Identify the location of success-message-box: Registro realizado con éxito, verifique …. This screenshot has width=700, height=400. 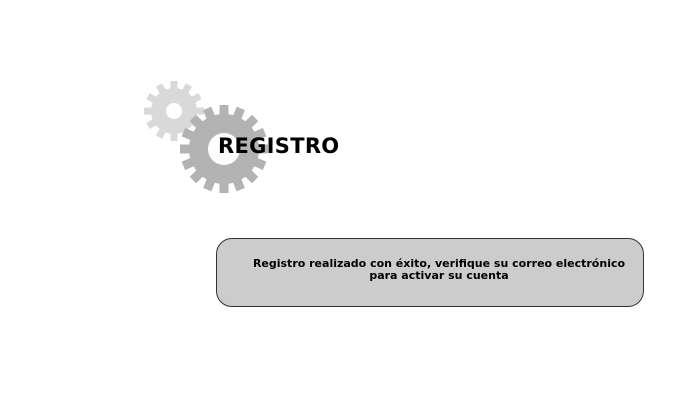
(430, 272).